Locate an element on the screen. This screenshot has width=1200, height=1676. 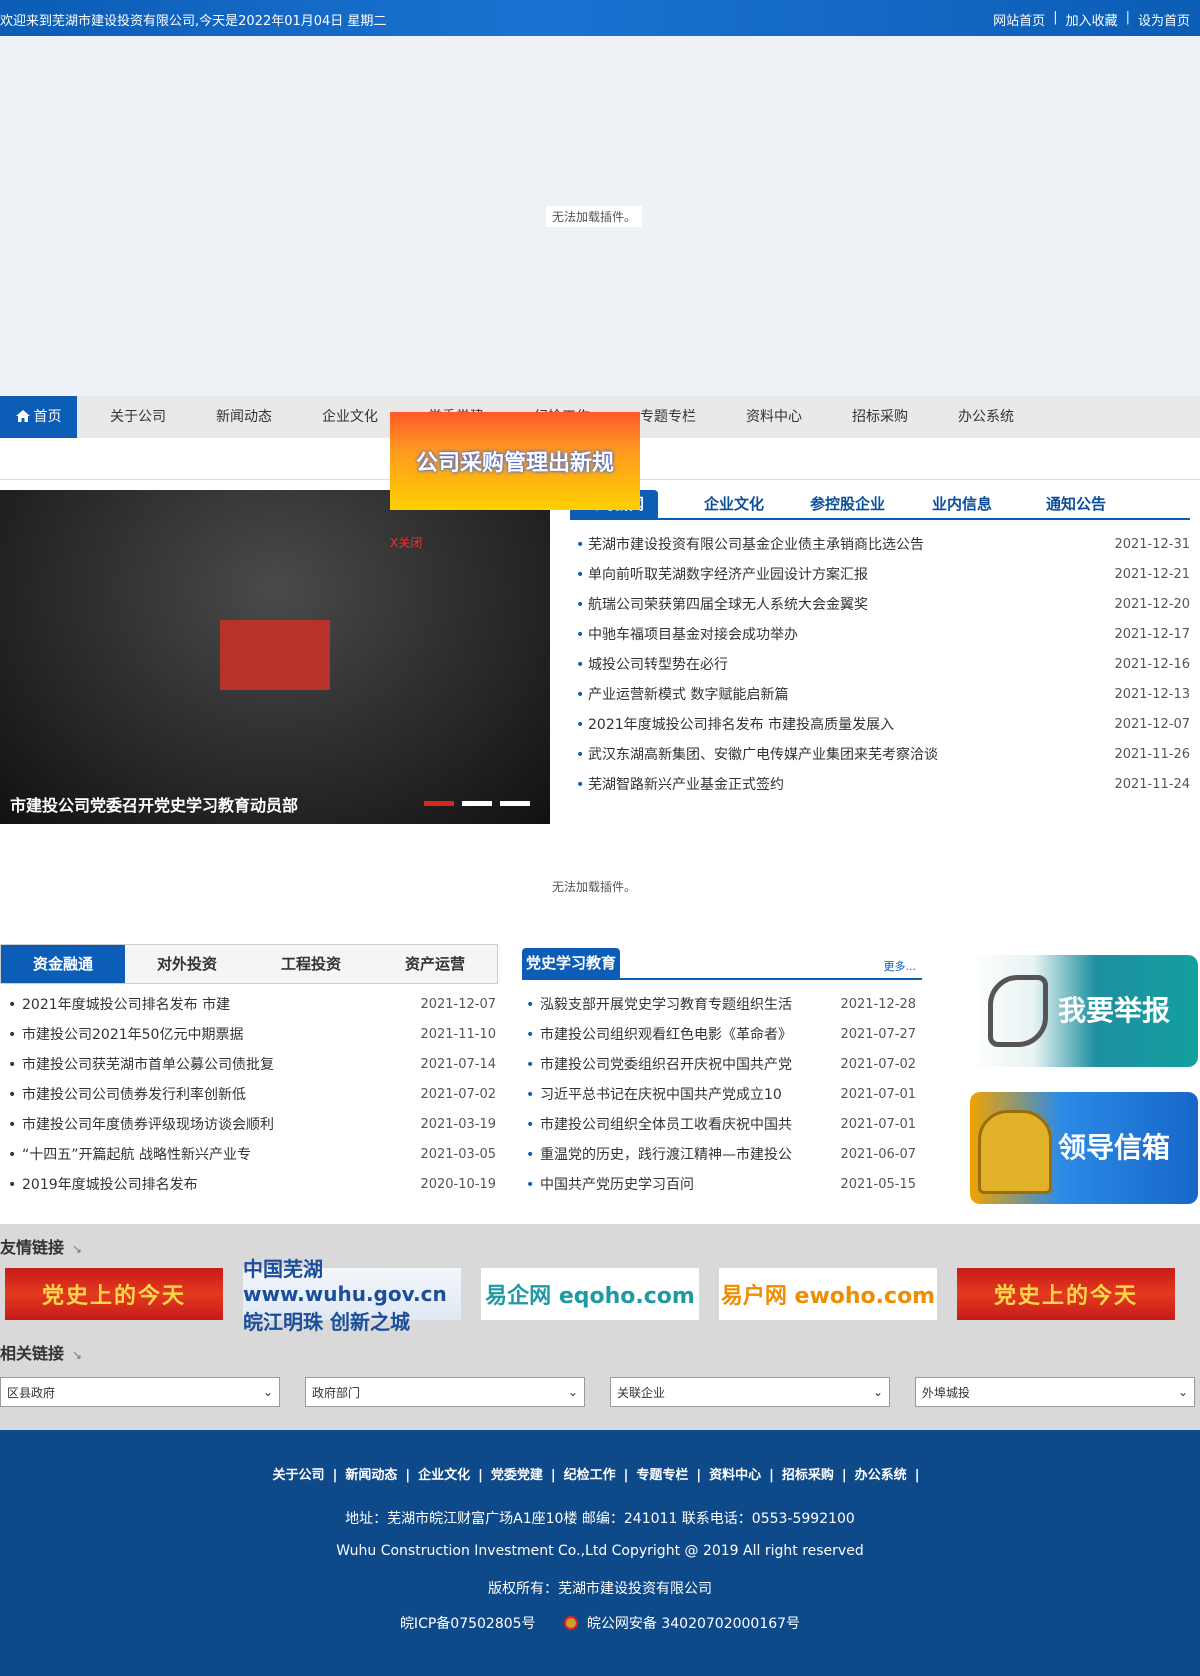
news-item-title: 武汉东湖高新集团、安徽广电传媒产业集团来芜考察洽谈 is located at coordinates (763, 755).